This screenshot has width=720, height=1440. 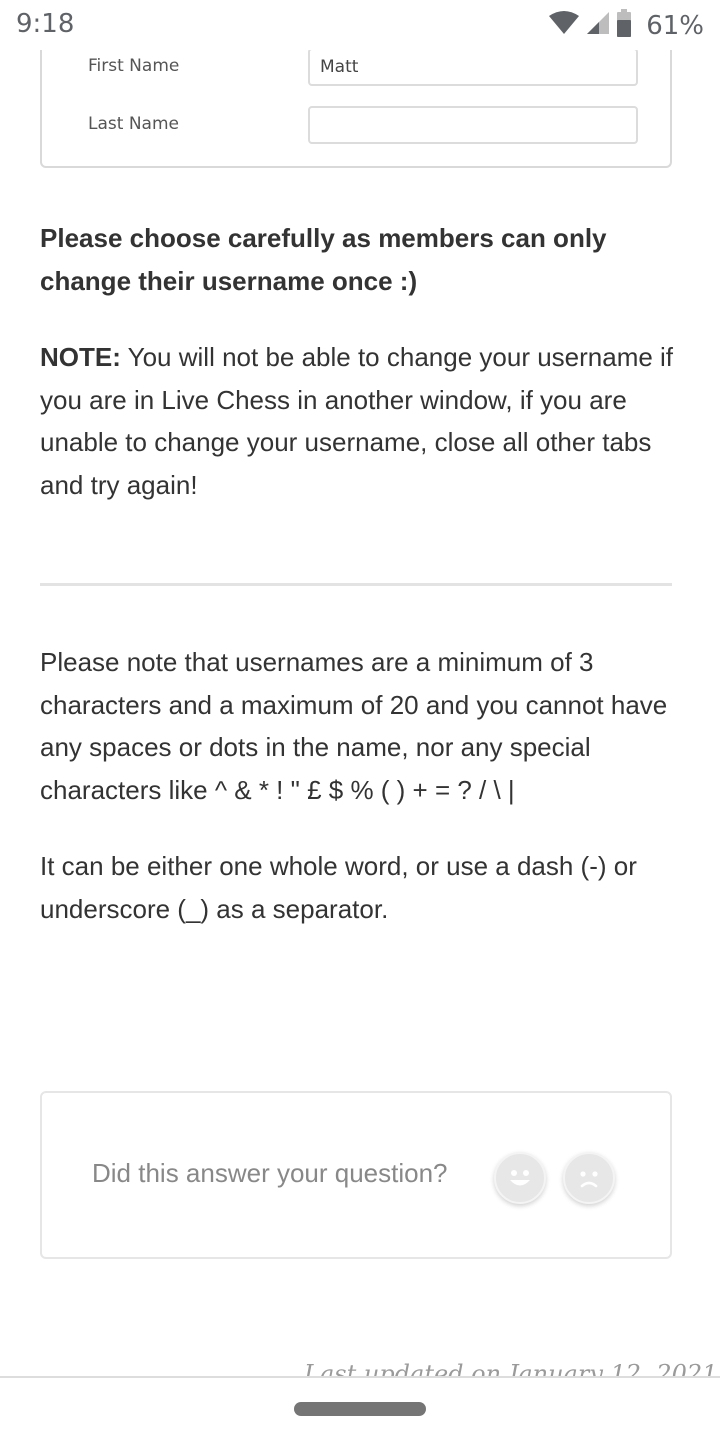 What do you see at coordinates (589, 1178) in the screenshot?
I see `sad-face-icon` at bounding box center [589, 1178].